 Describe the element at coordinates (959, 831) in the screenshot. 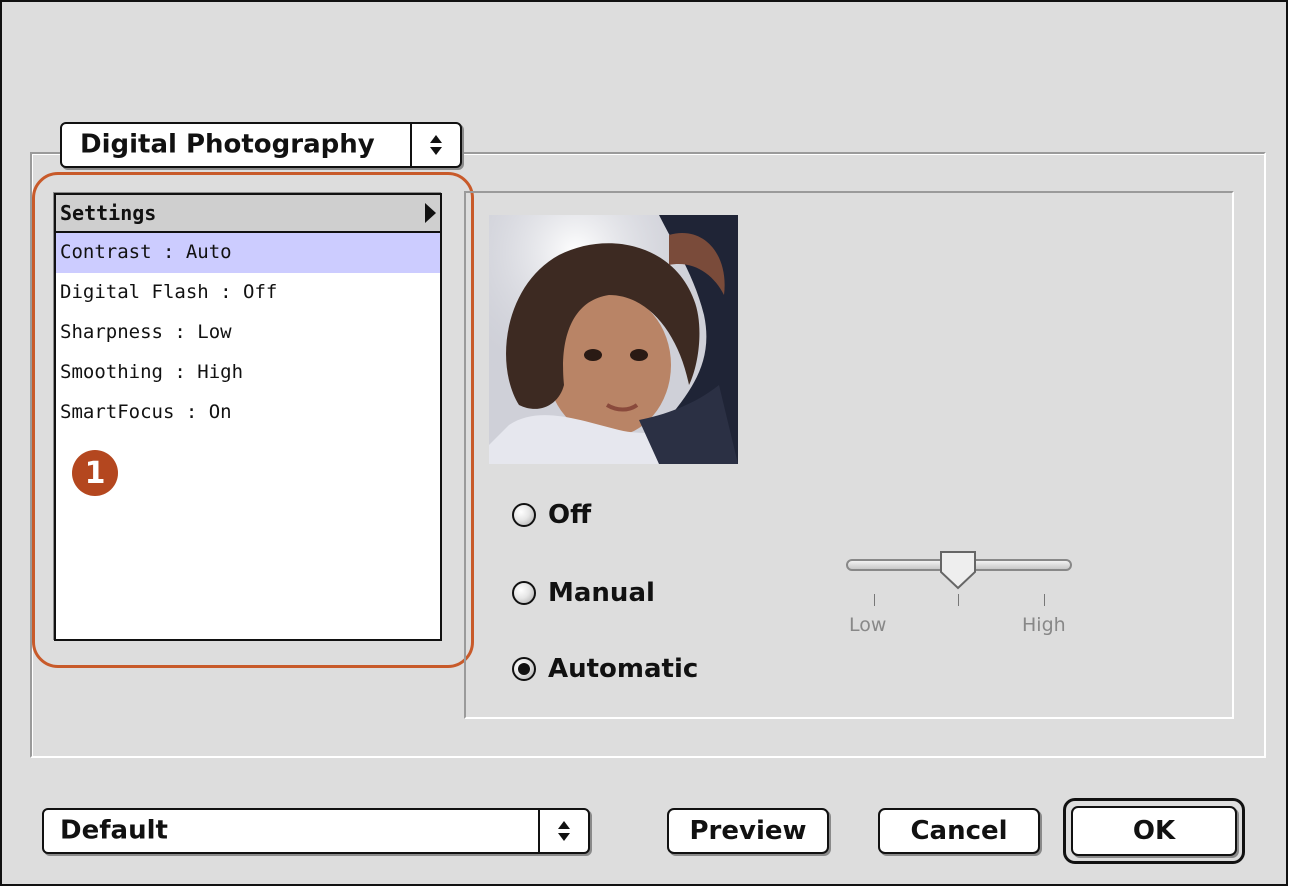

I see `cancel-button: Cancel` at that location.